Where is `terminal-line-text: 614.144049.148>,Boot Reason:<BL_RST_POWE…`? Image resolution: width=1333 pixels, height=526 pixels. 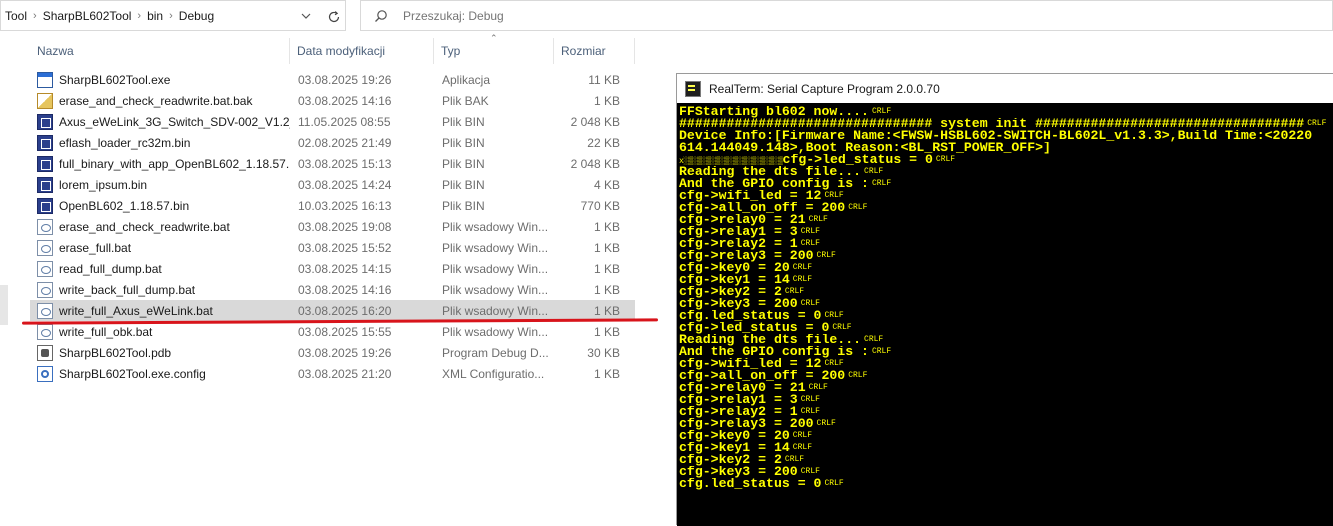
terminal-line-text: 614.144049.148>,Boot Reason:<BL_RST_POWE… is located at coordinates (865, 148).